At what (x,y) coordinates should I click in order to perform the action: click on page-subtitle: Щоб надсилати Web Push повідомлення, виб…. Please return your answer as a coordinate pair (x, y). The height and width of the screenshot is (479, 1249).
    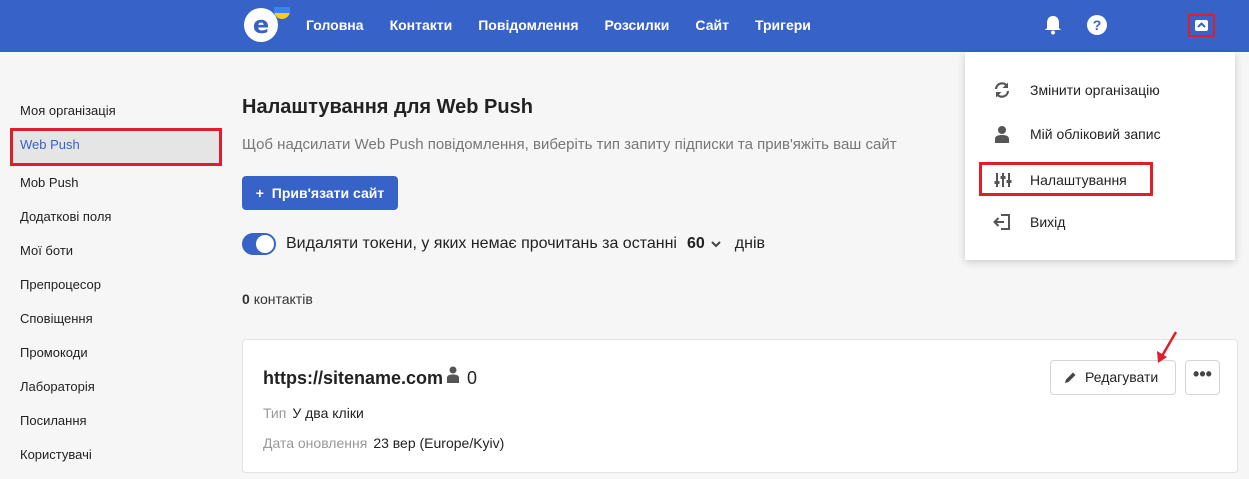
    Looking at the image, I should click on (569, 144).